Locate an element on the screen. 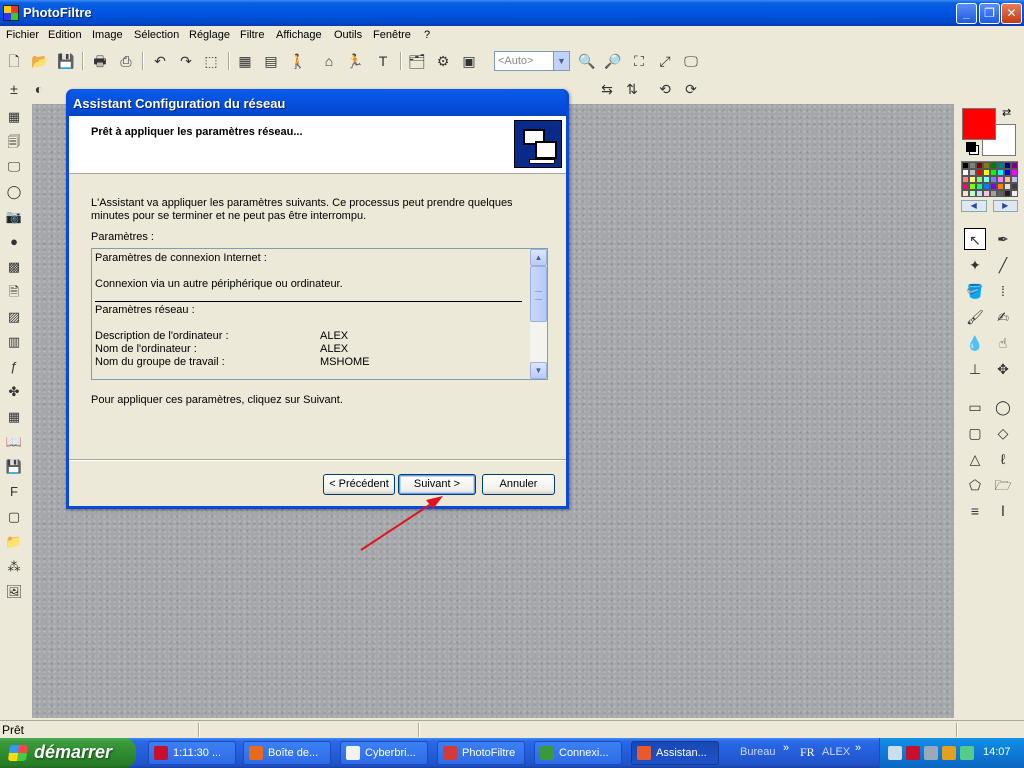  params-scrollbar: ▲ ▼ is located at coordinates (538, 314).